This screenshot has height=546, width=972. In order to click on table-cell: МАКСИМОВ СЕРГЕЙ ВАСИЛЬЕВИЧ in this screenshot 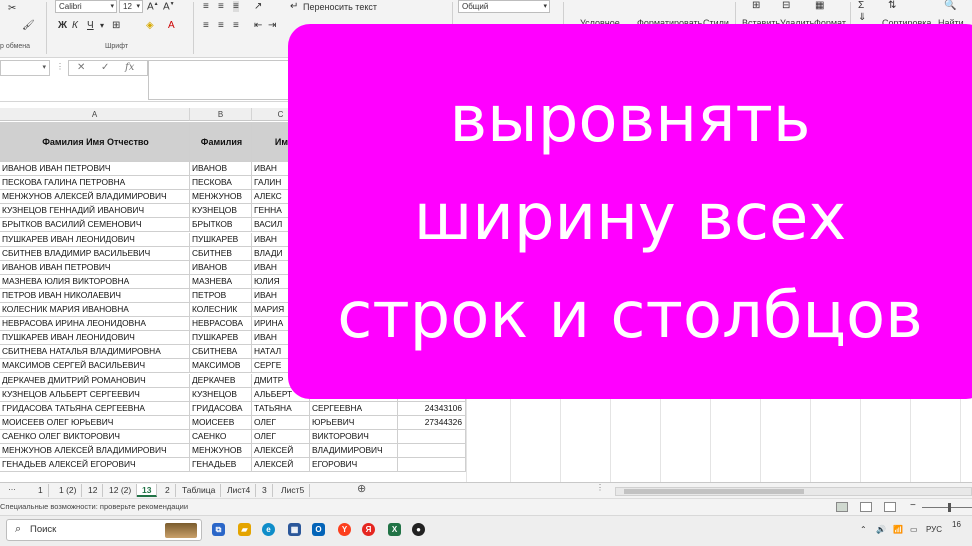, I will do `click(95, 366)`.